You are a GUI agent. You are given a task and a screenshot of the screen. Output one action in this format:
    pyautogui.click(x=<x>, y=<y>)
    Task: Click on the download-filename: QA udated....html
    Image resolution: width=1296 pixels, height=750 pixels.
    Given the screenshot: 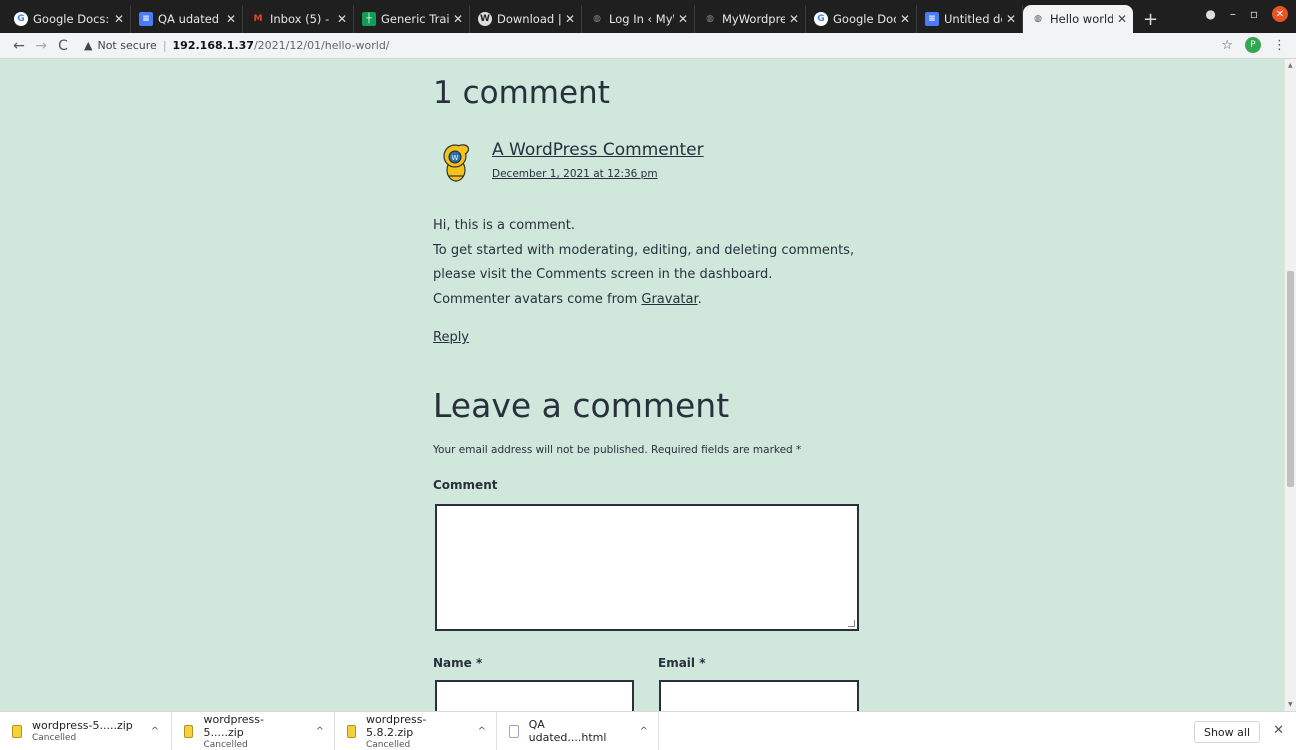 What is the action you would take?
    pyautogui.click(x=567, y=731)
    